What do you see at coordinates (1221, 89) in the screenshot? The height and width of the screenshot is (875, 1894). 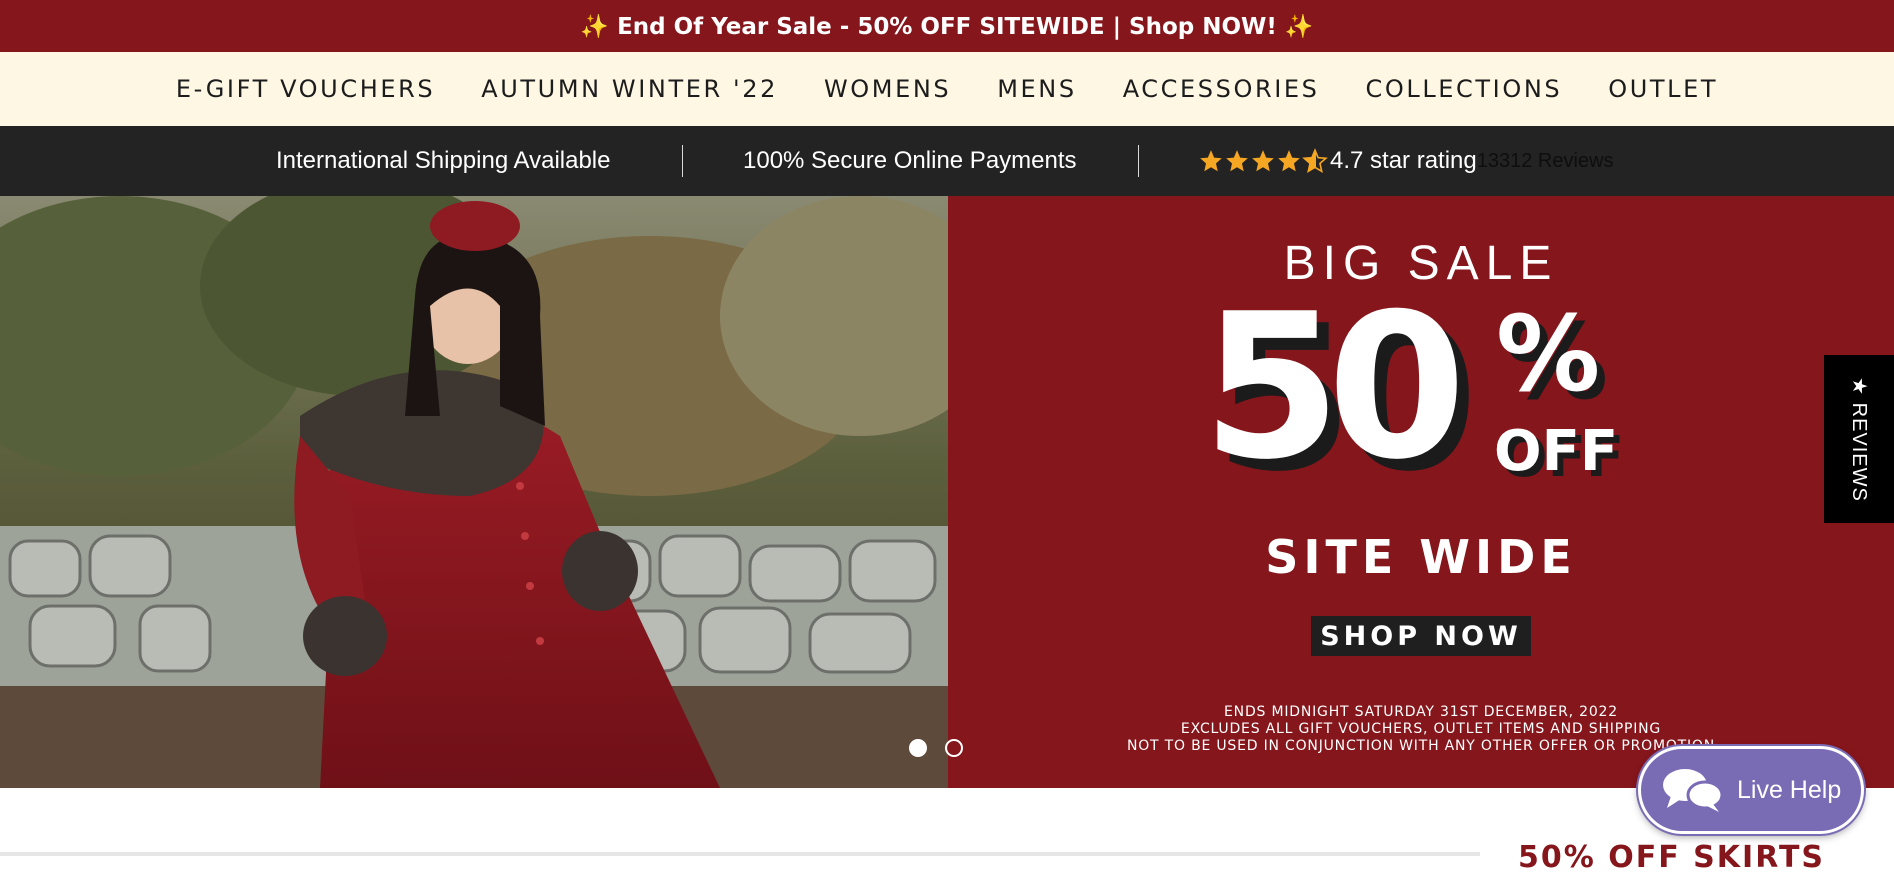 I see `nav-item-accessories: ACCESSORIES` at bounding box center [1221, 89].